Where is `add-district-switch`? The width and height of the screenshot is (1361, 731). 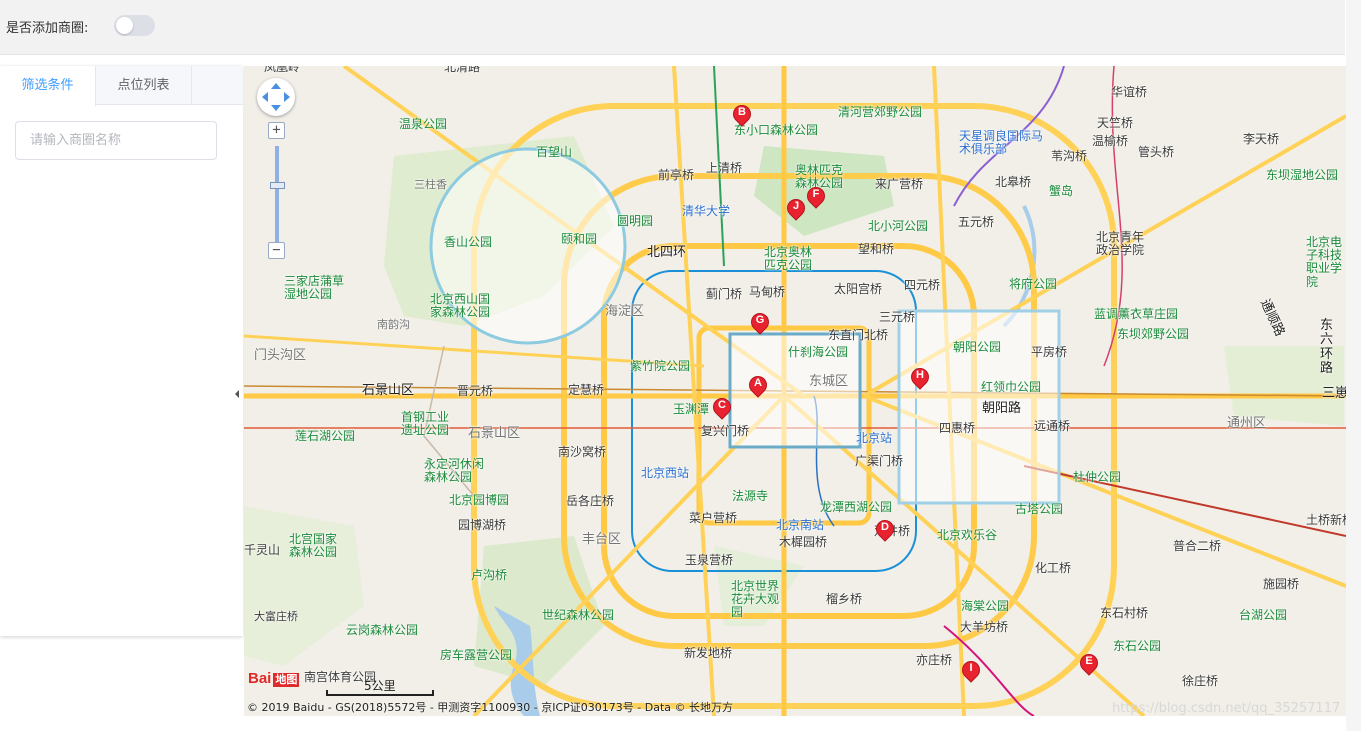
add-district-switch is located at coordinates (134, 25).